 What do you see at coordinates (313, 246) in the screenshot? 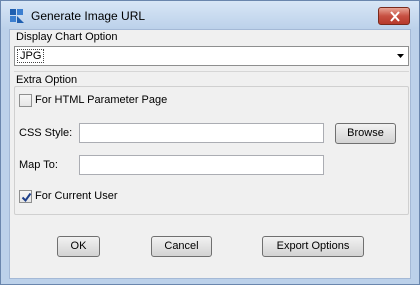
I see `export-options-button: Export Options` at bounding box center [313, 246].